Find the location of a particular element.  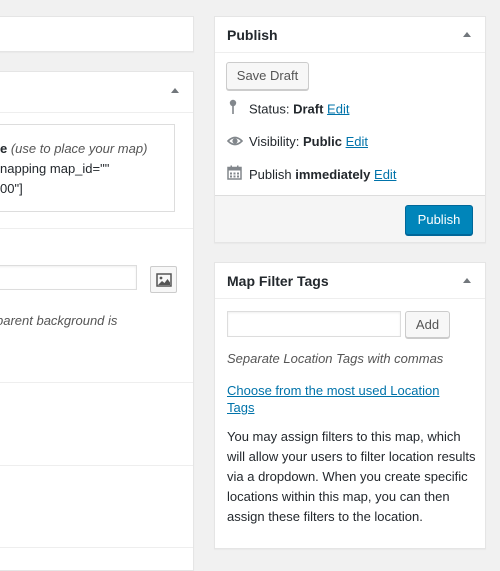

transparent-bg-note: parent background is is located at coordinates (59, 320).